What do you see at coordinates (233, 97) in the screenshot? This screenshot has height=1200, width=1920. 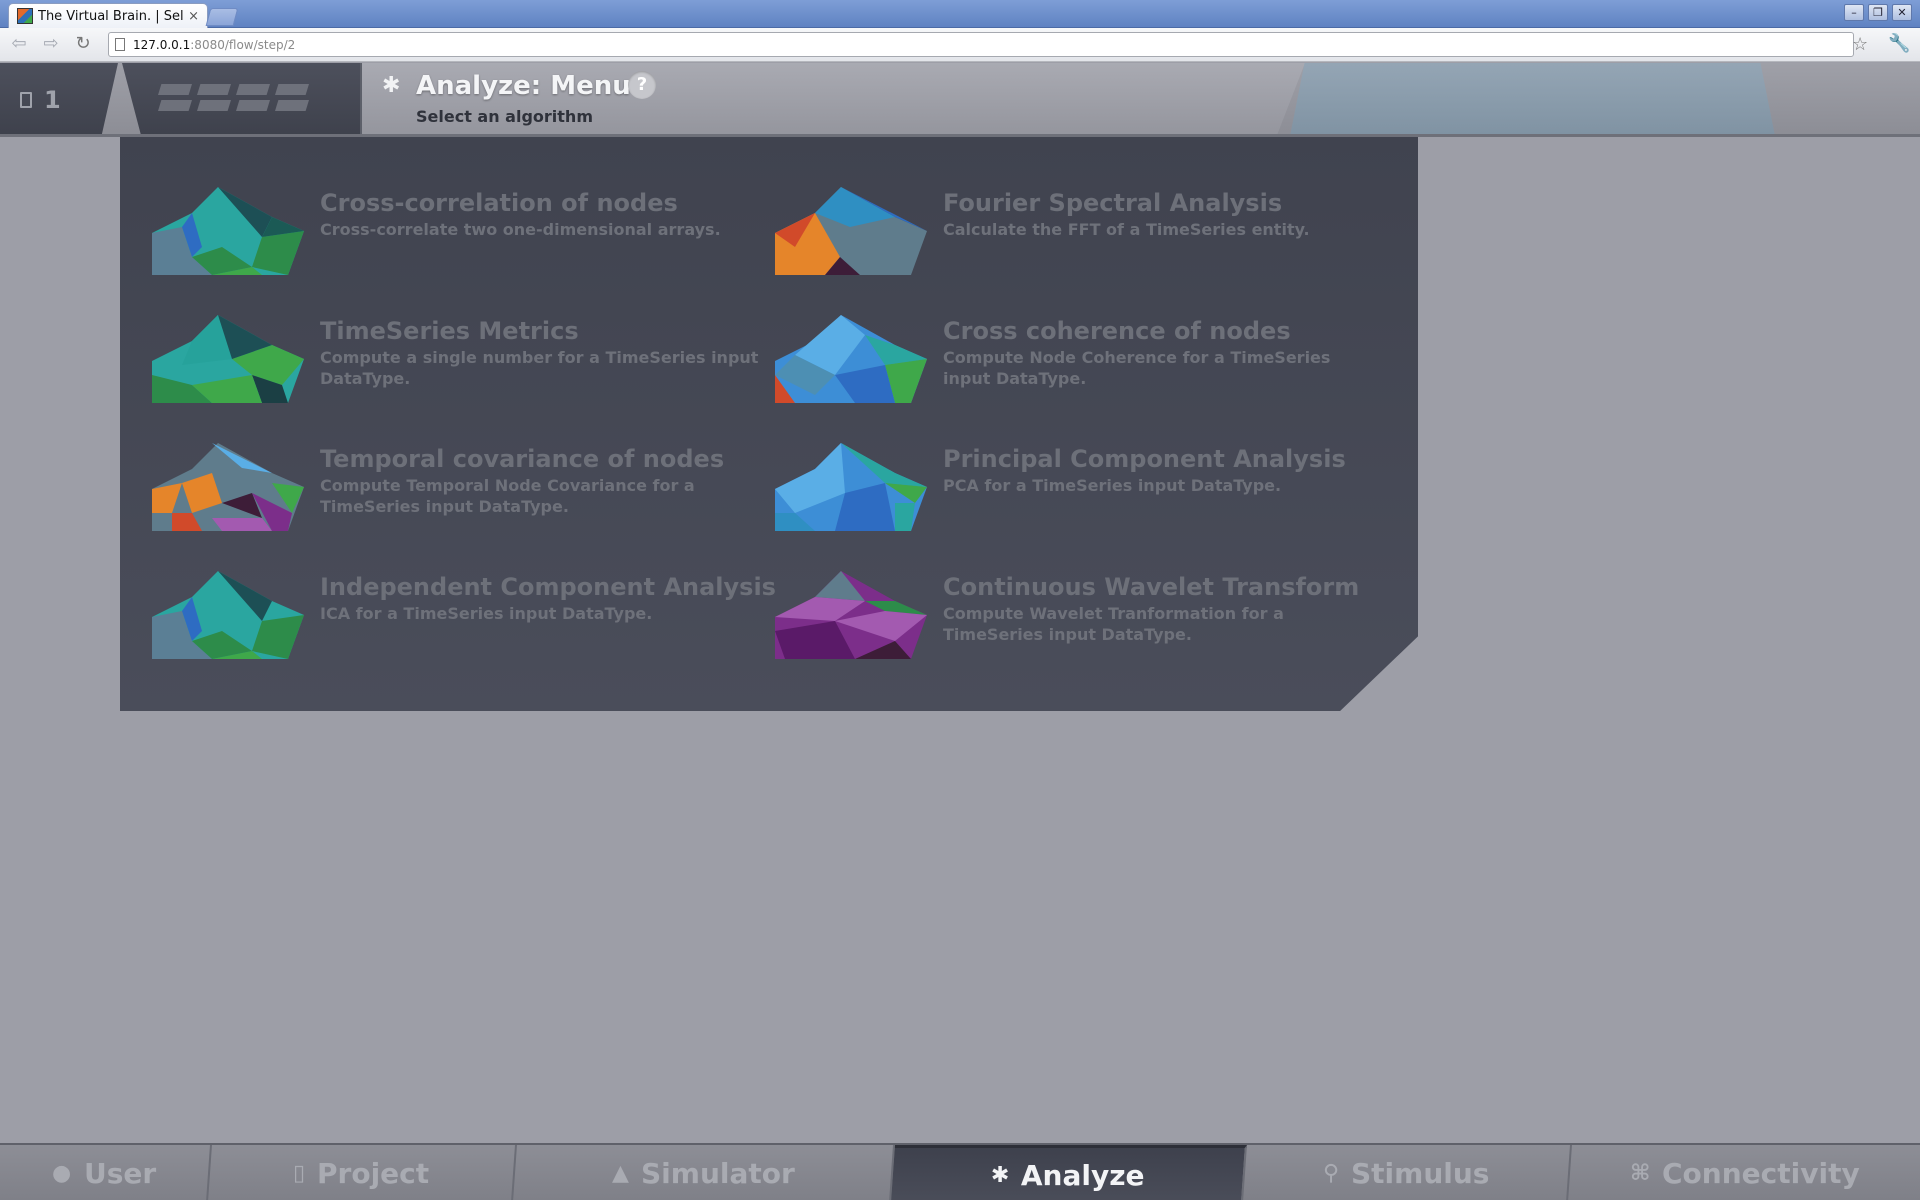 I see `operations-grid-icon` at bounding box center [233, 97].